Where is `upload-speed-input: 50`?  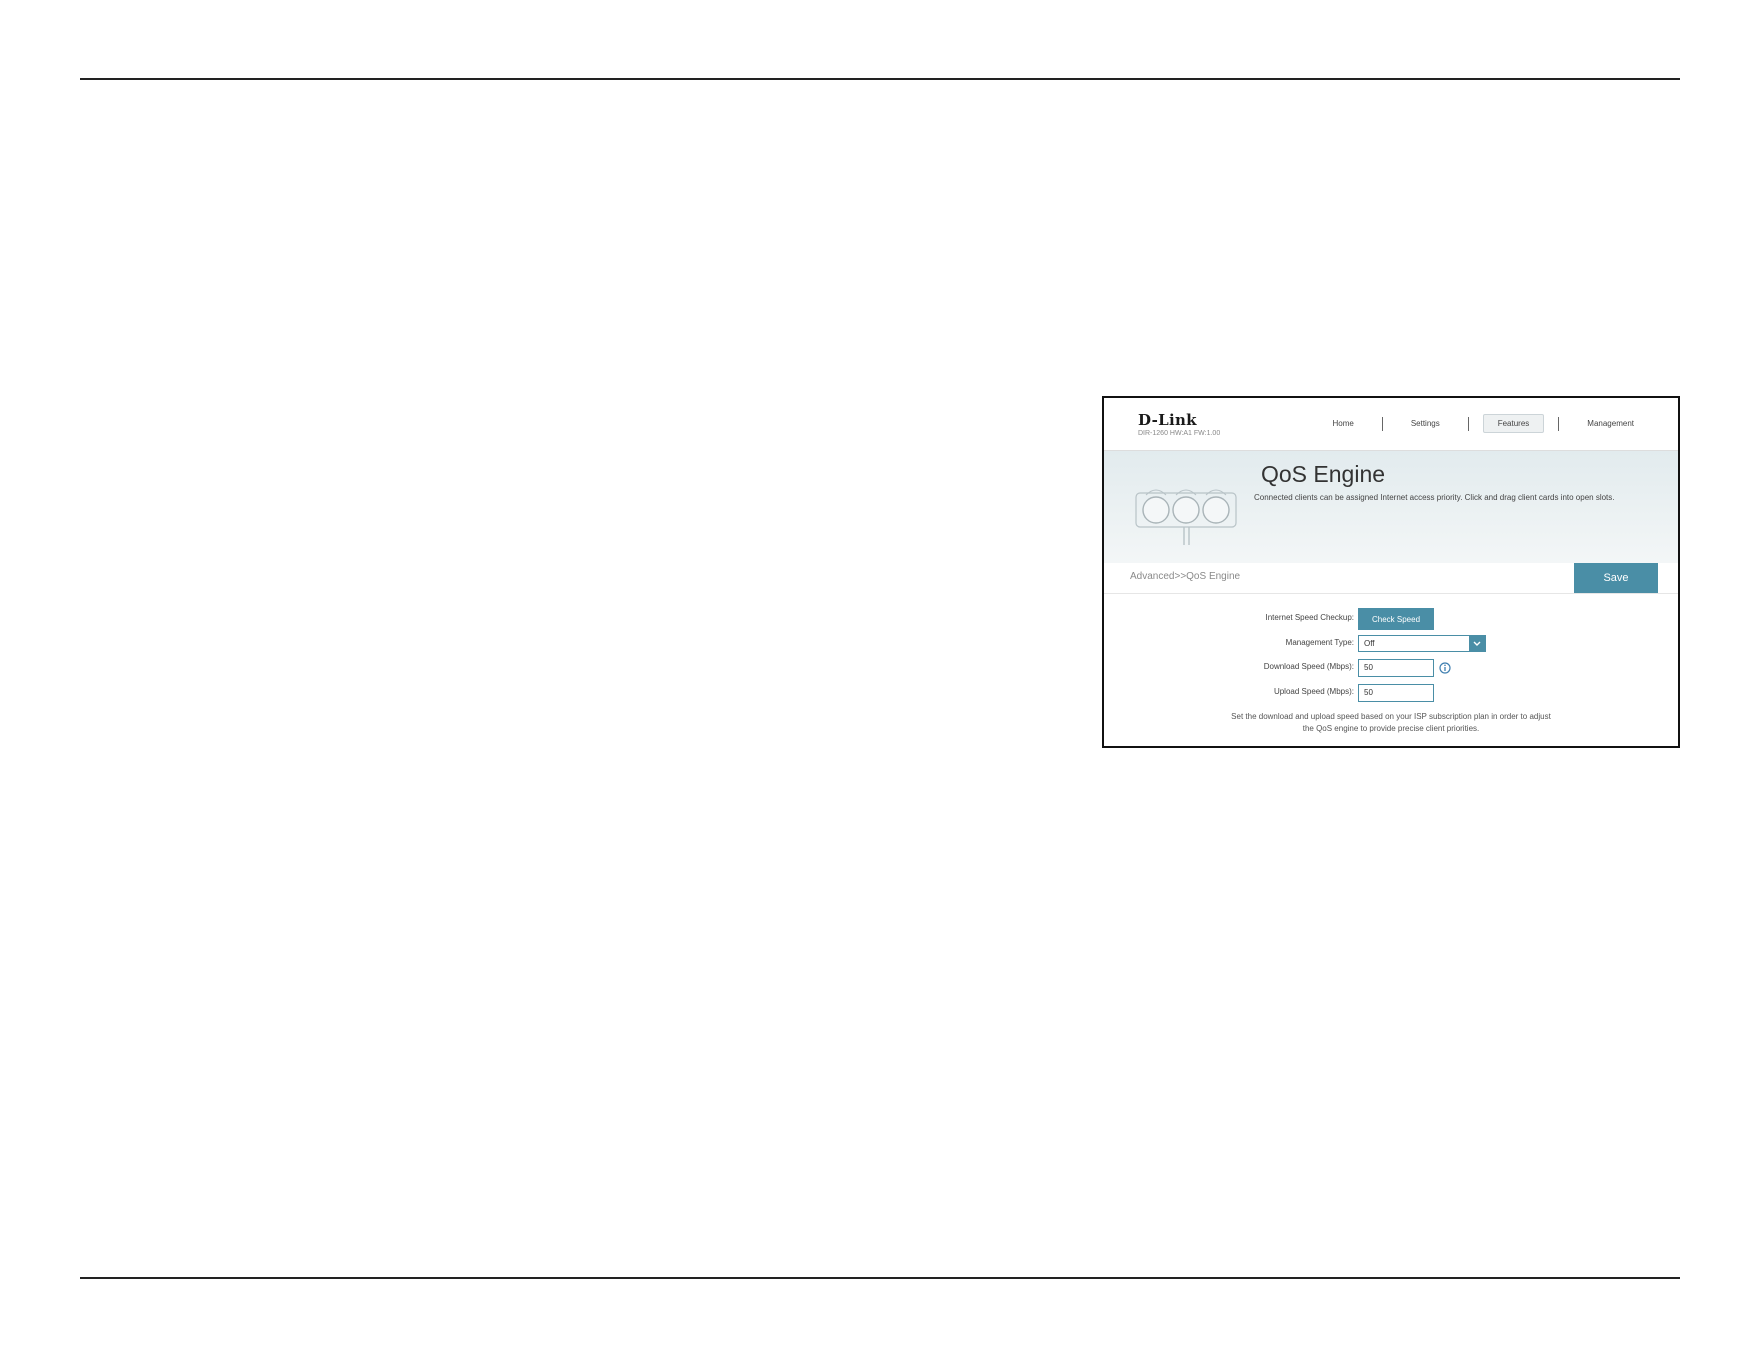 upload-speed-input: 50 is located at coordinates (1396, 693).